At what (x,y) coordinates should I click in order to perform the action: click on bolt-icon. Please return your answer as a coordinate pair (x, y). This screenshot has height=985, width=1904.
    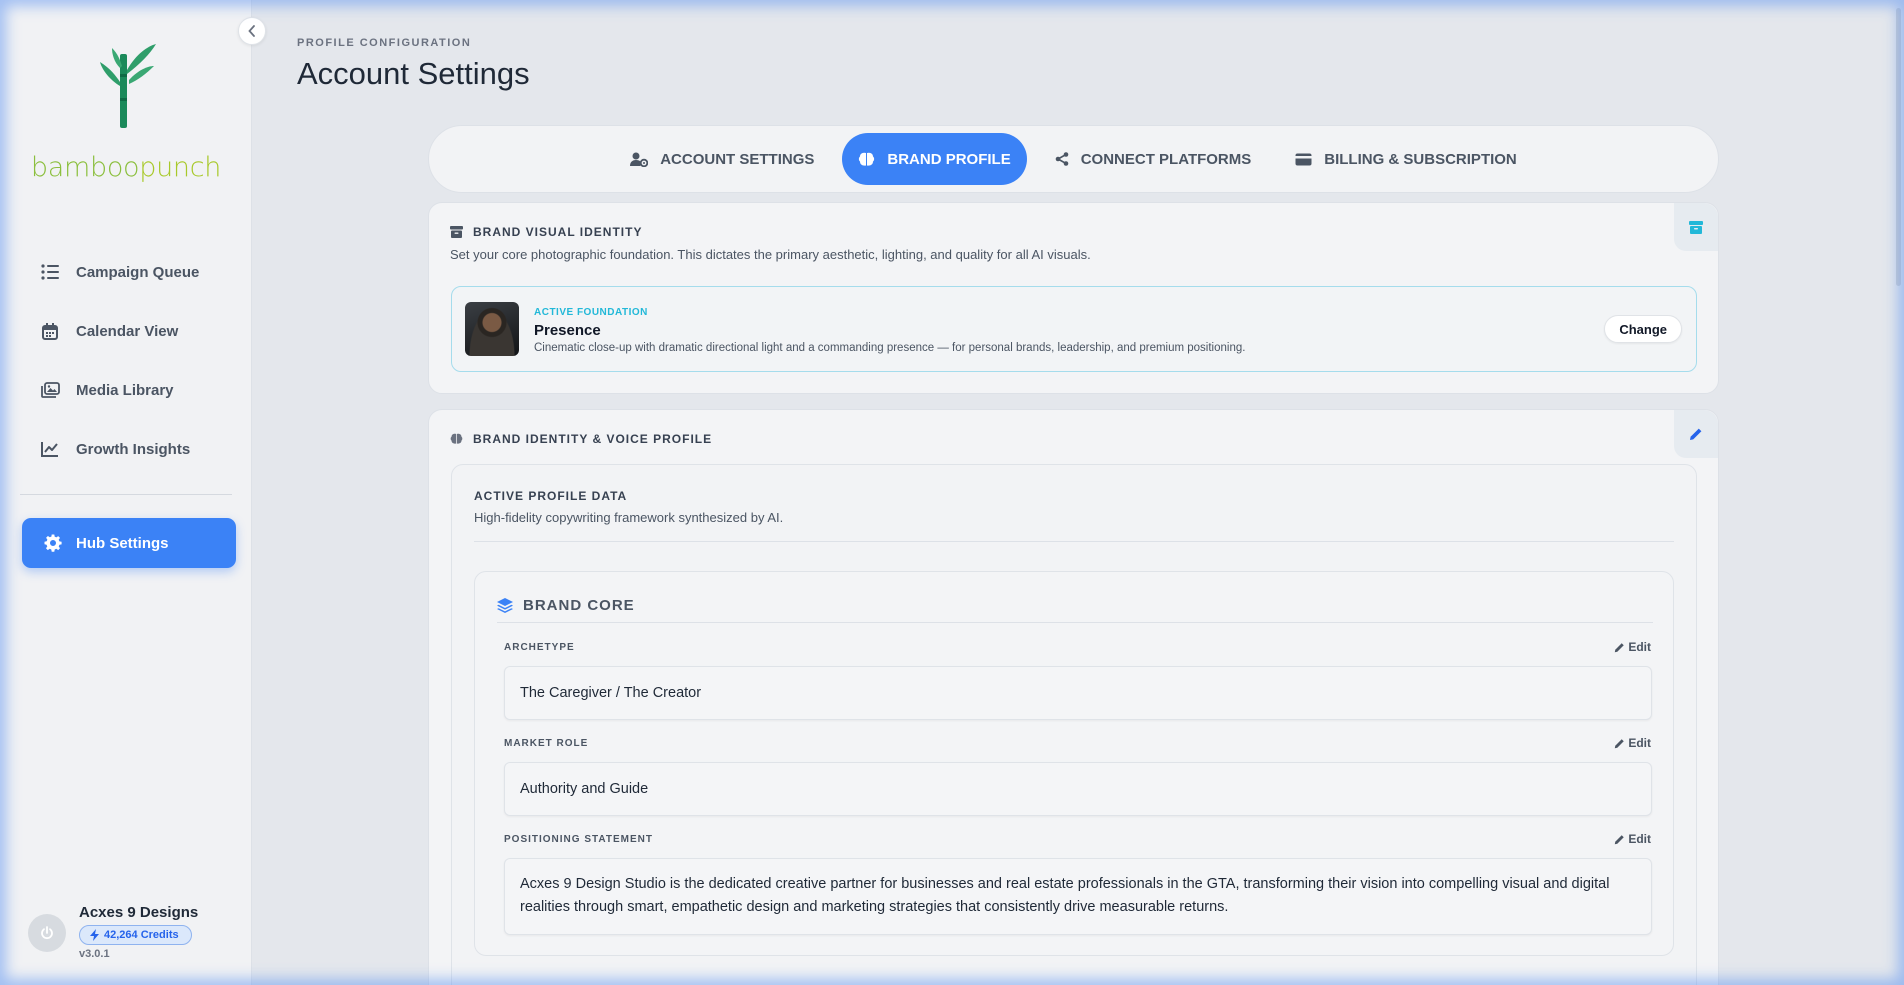
    Looking at the image, I should click on (94, 935).